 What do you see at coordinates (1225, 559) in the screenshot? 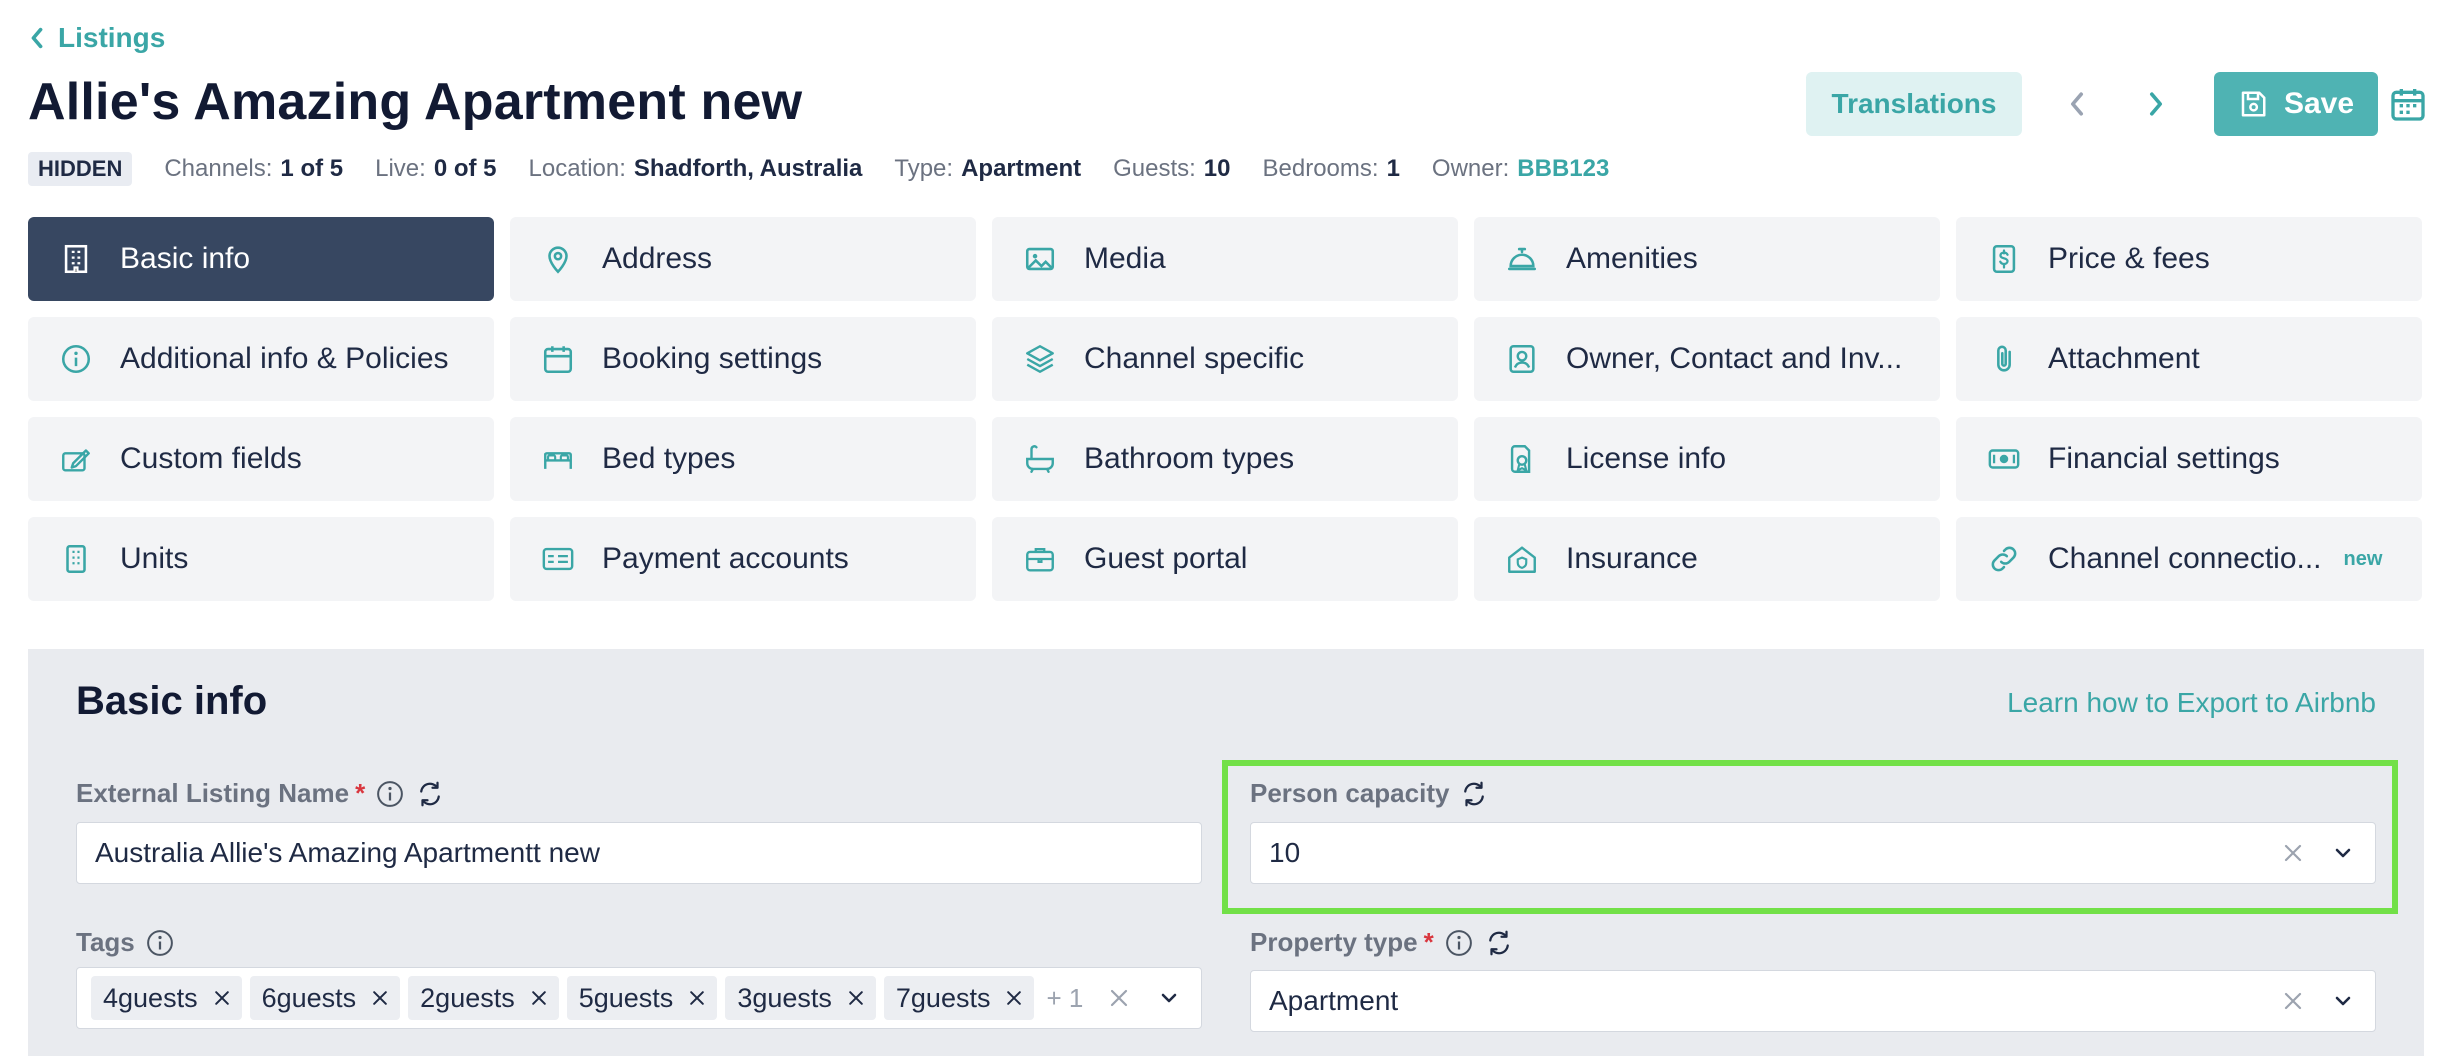
I see `tab-guest-portal: Guest portal` at bounding box center [1225, 559].